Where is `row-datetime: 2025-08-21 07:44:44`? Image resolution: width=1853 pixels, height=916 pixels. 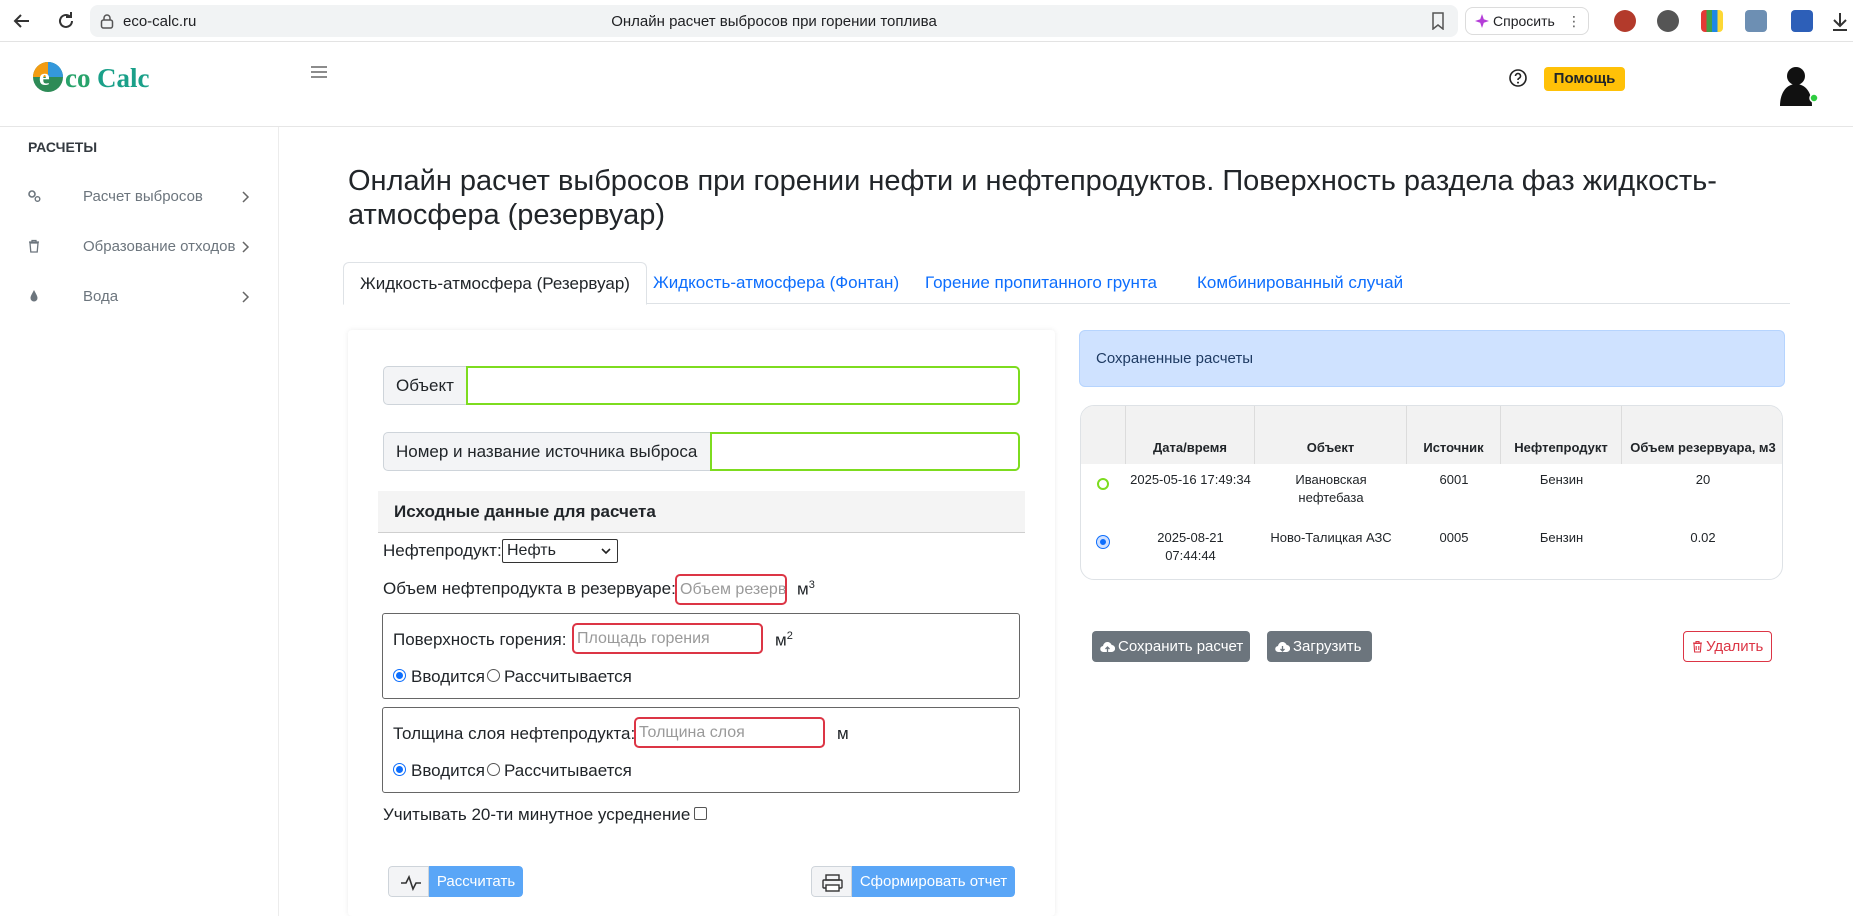
row-datetime: 2025-08-21 07:44:44 is located at coordinates (1190, 546).